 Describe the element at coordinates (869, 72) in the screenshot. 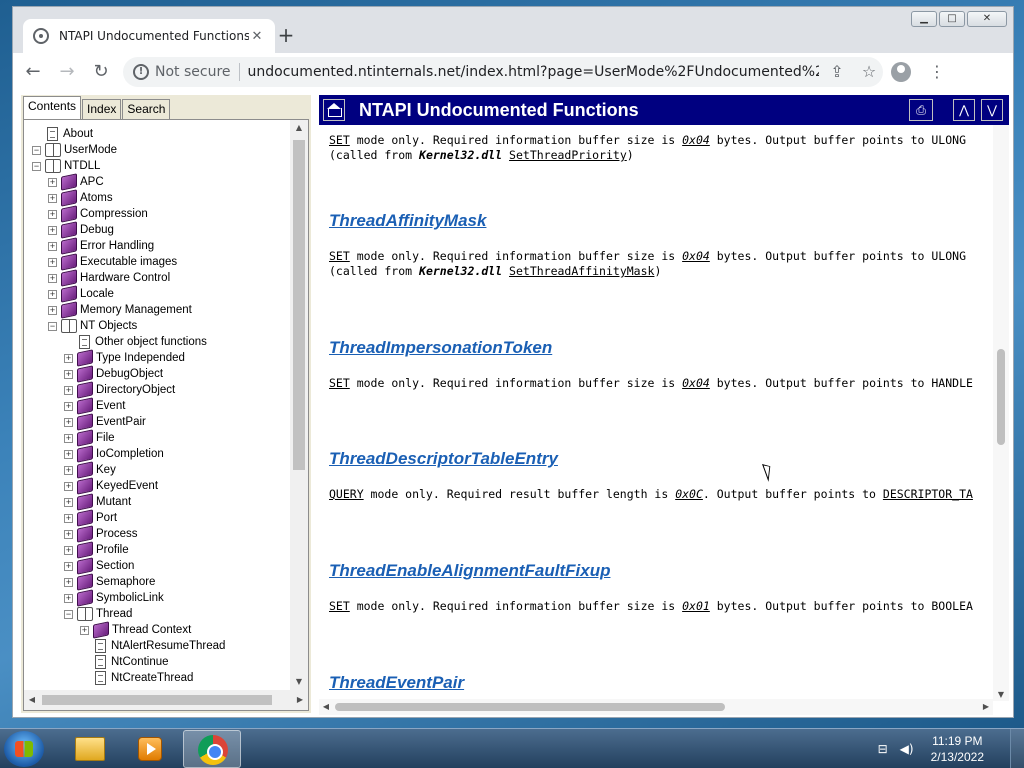

I see `bookmark-star-icon: ☆` at that location.